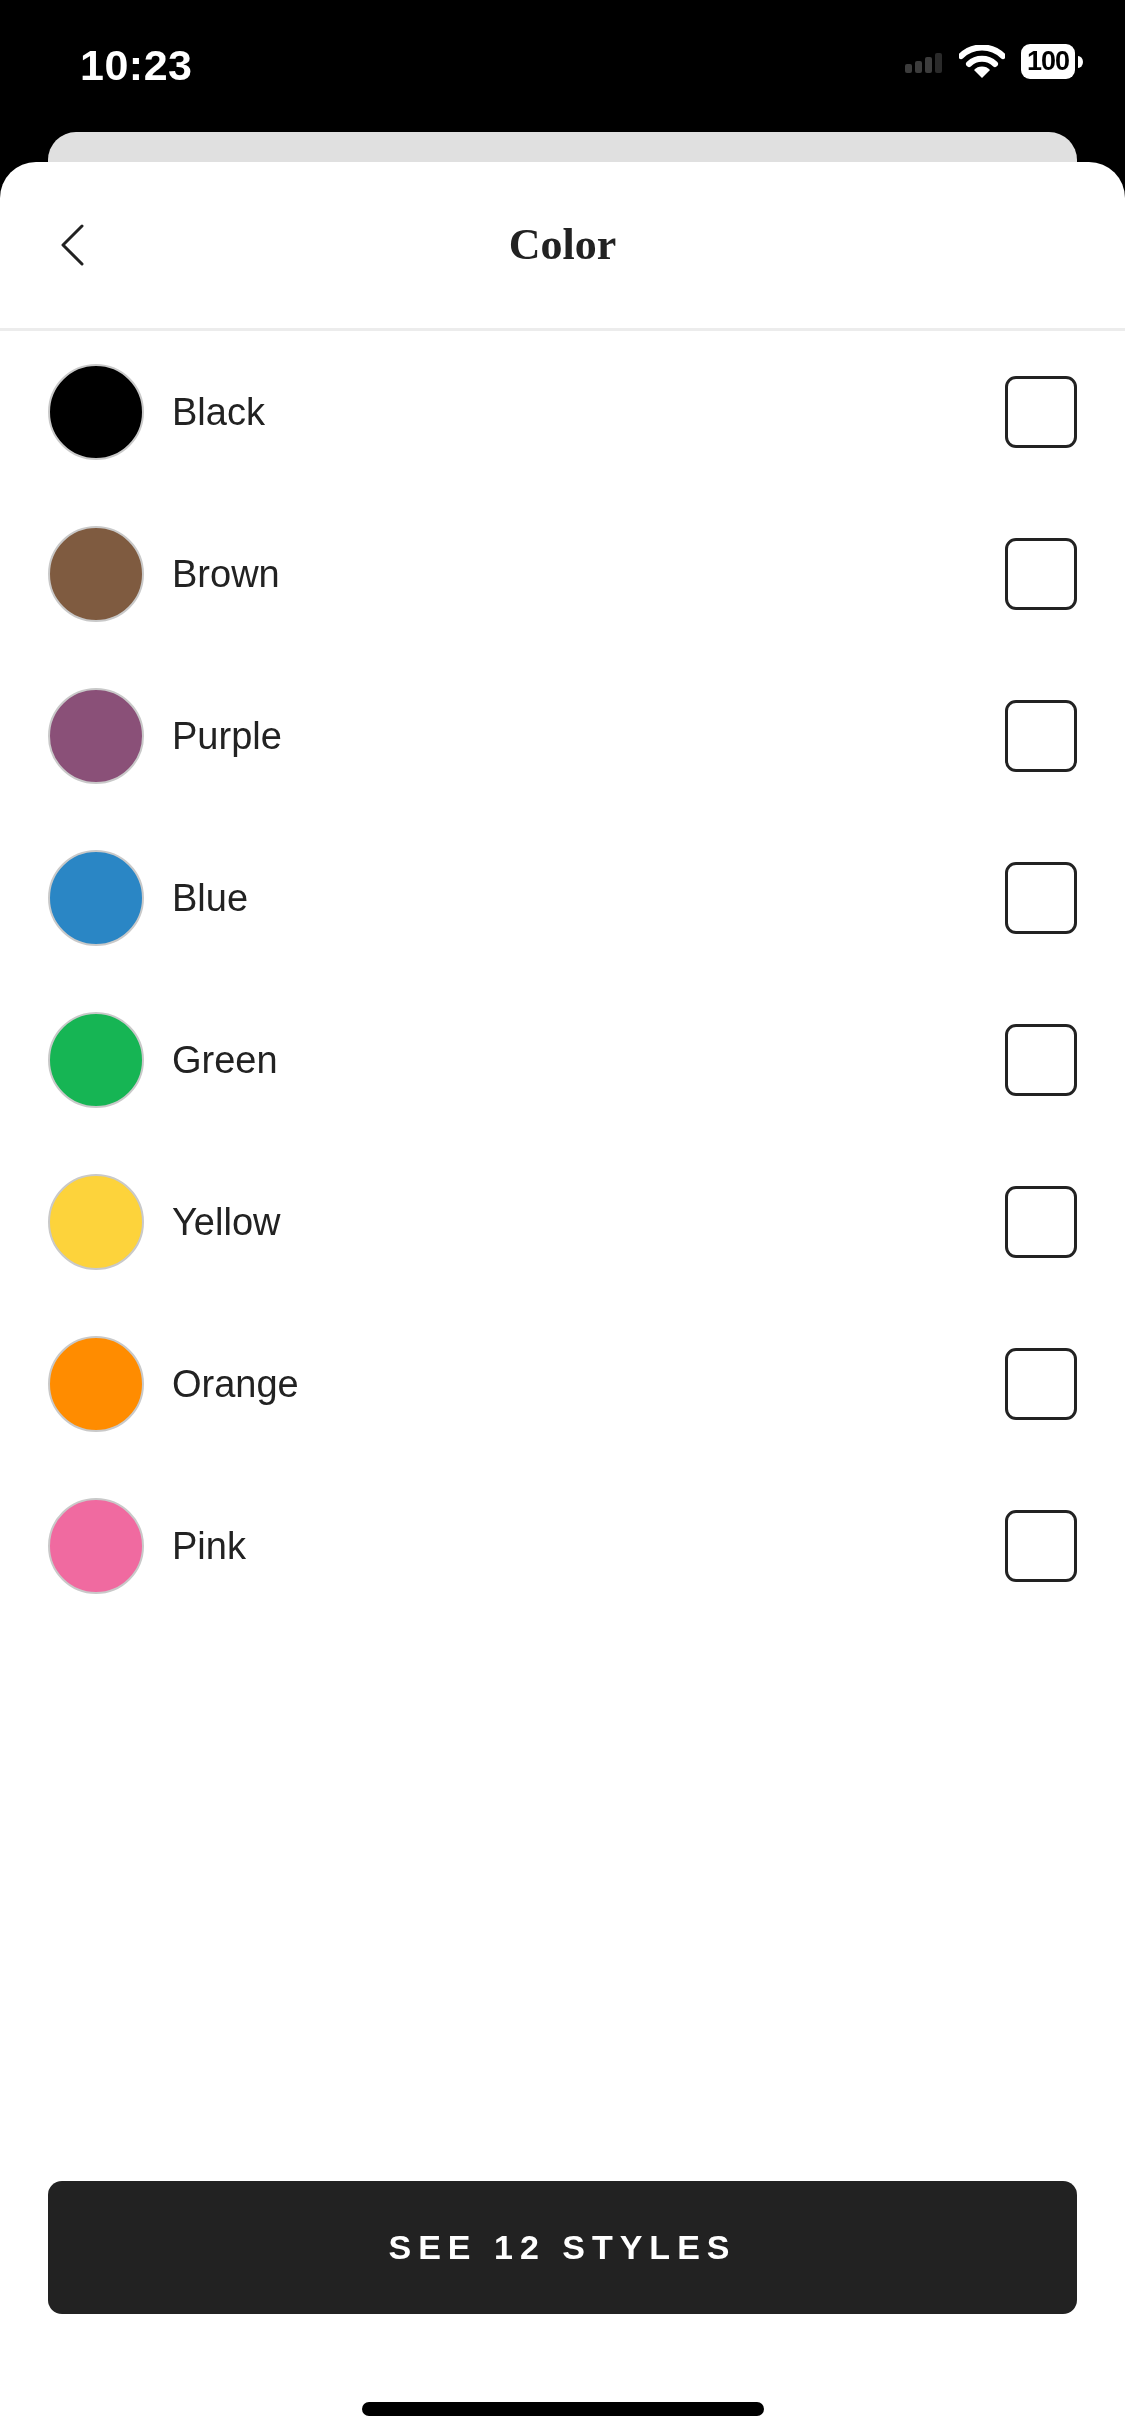 The width and height of the screenshot is (1125, 2436). I want to click on screen-title: Color, so click(562, 244).